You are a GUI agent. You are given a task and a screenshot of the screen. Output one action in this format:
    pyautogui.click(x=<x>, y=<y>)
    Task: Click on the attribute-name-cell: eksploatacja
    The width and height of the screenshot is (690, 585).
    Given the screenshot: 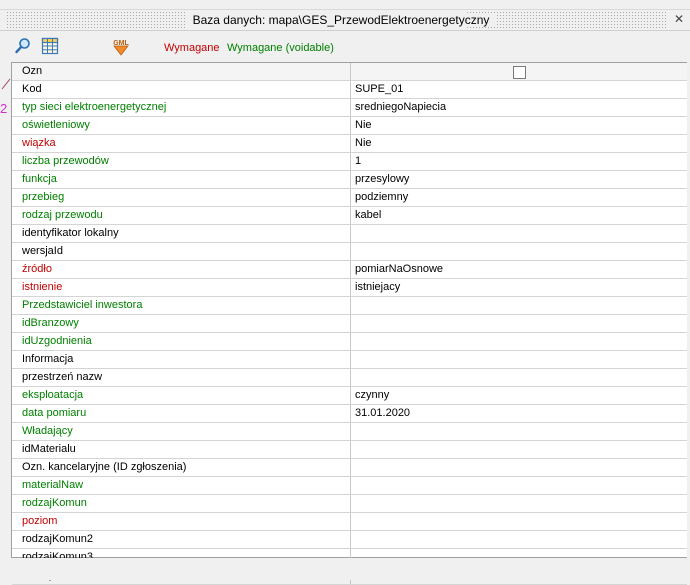 What is the action you would take?
    pyautogui.click(x=181, y=395)
    